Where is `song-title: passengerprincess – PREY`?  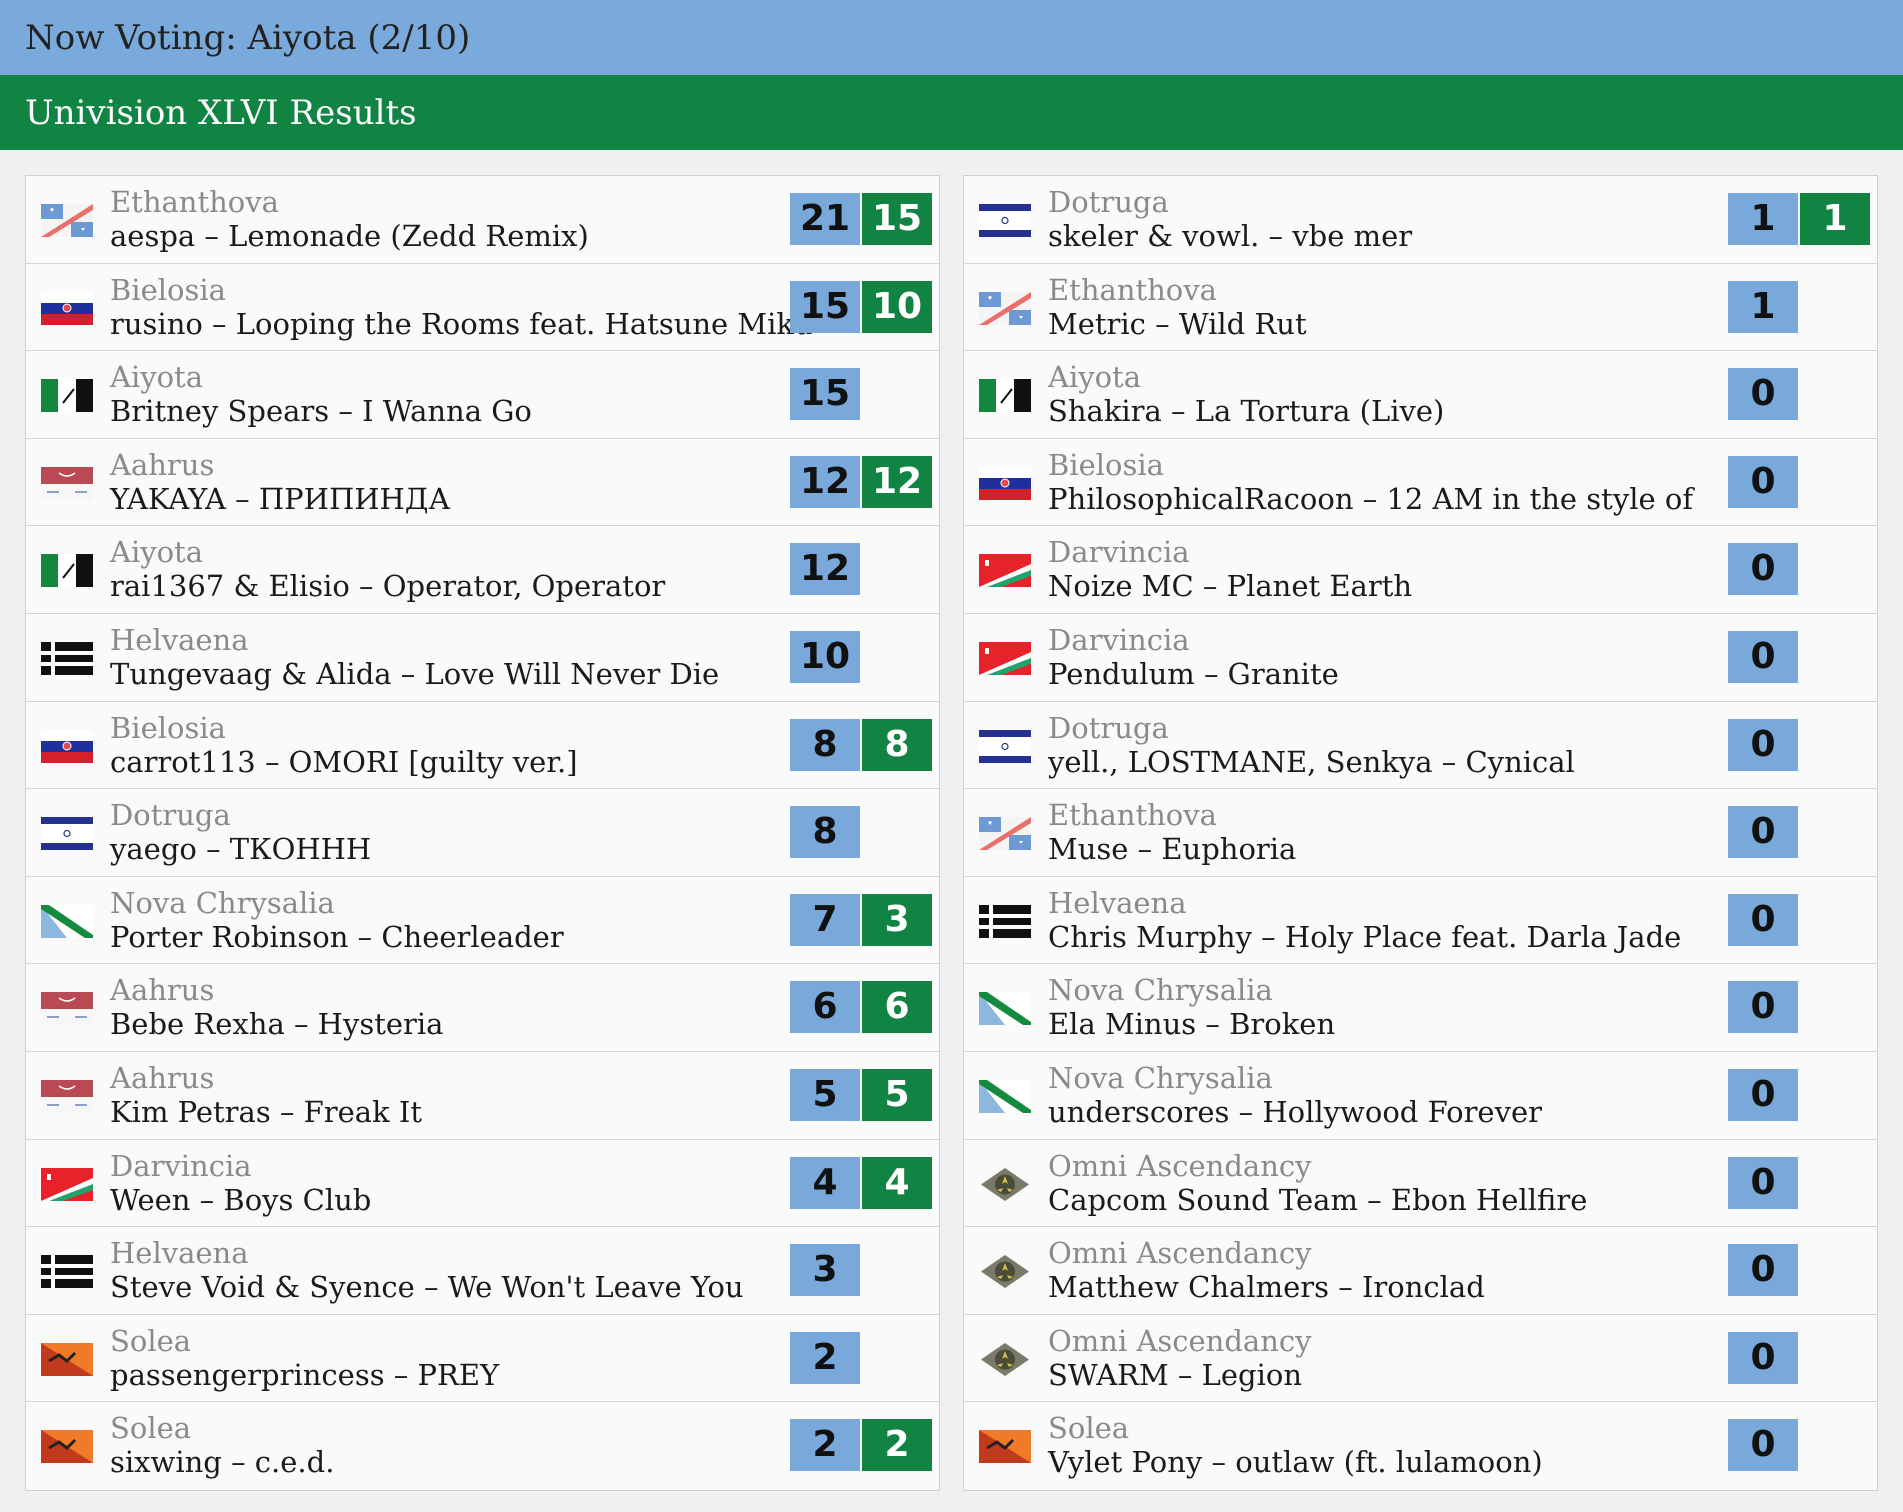 song-title: passengerprincess – PREY is located at coordinates (305, 1374).